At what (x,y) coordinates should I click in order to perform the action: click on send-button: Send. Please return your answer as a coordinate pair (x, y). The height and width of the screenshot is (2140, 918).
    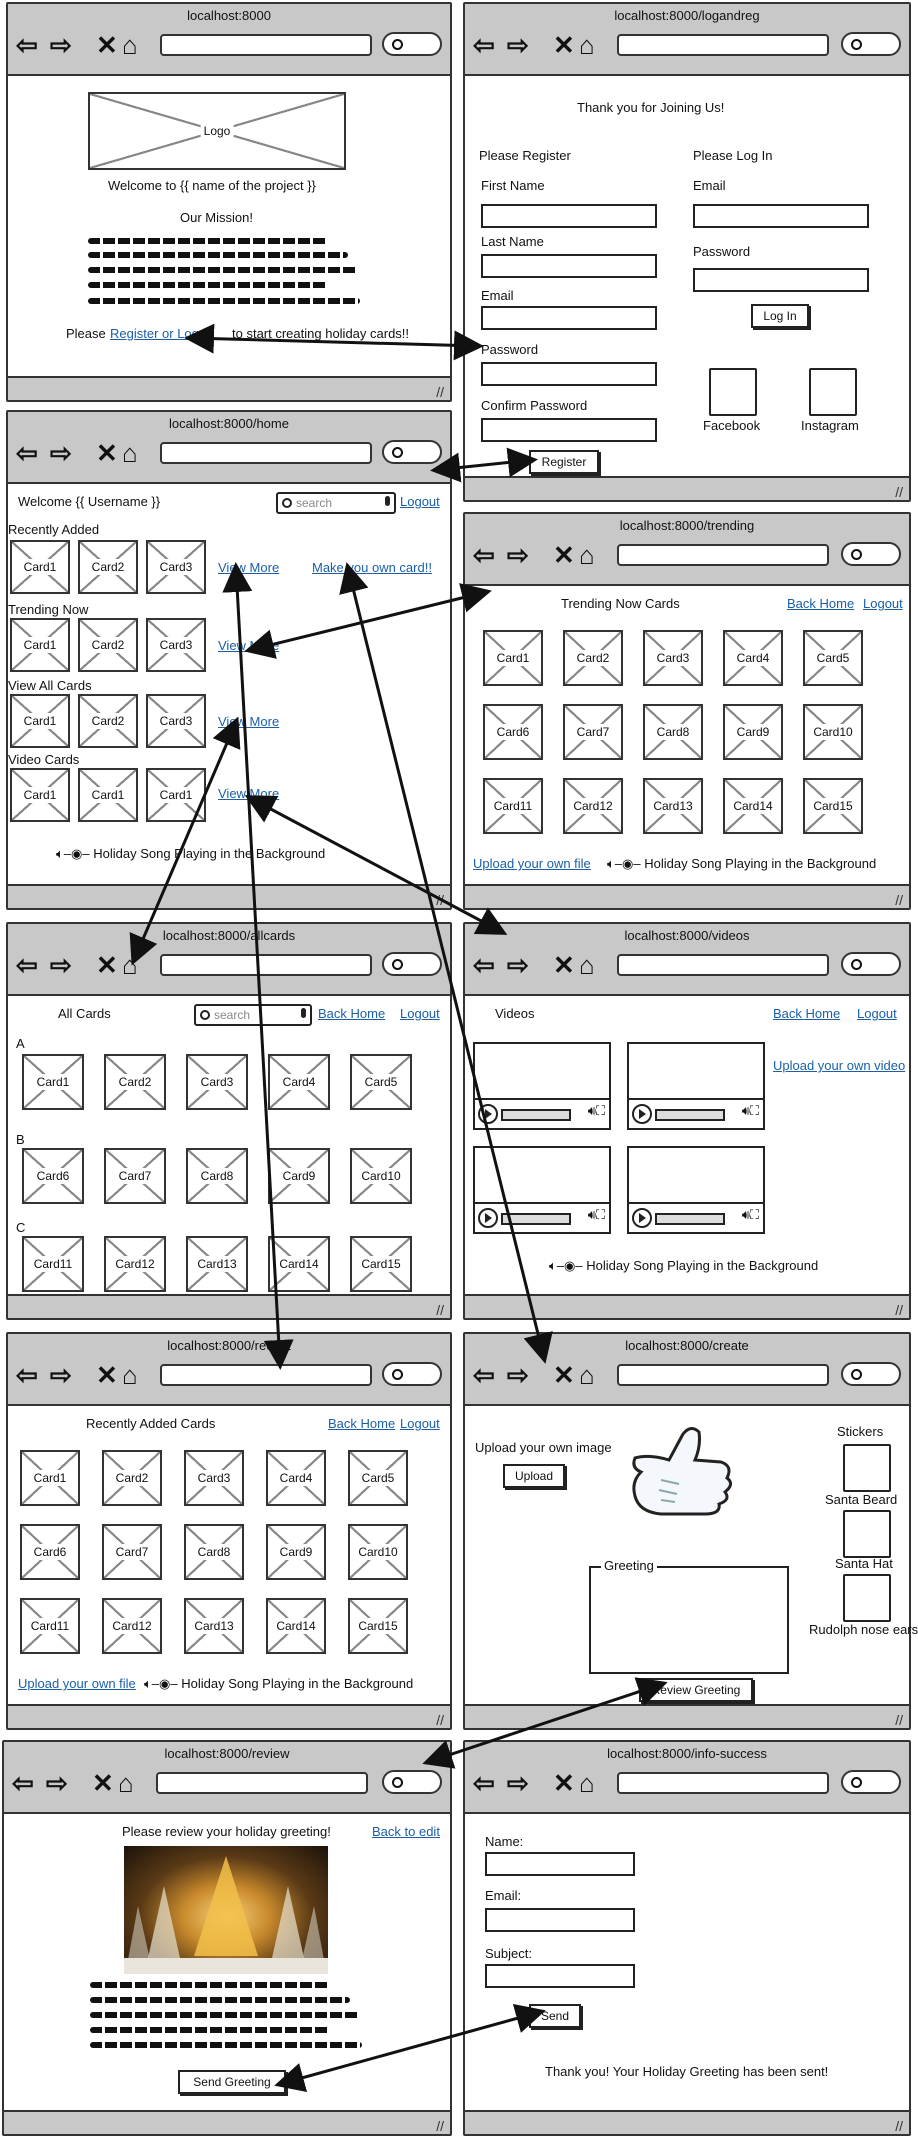
    Looking at the image, I should click on (555, 2016).